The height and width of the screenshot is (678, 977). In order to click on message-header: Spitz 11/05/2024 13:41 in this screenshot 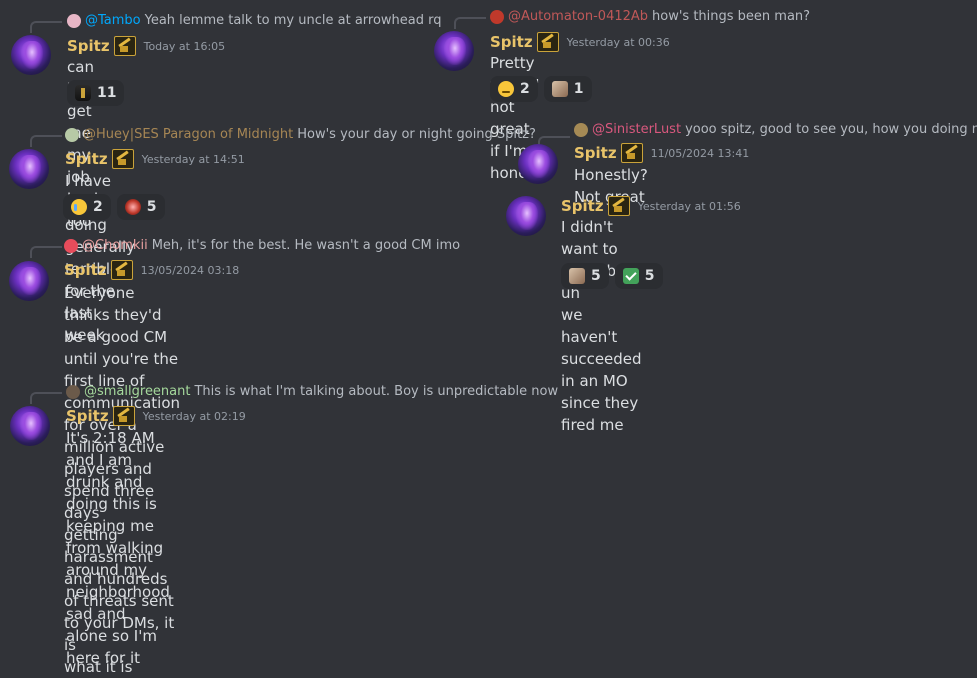, I will do `click(661, 153)`.